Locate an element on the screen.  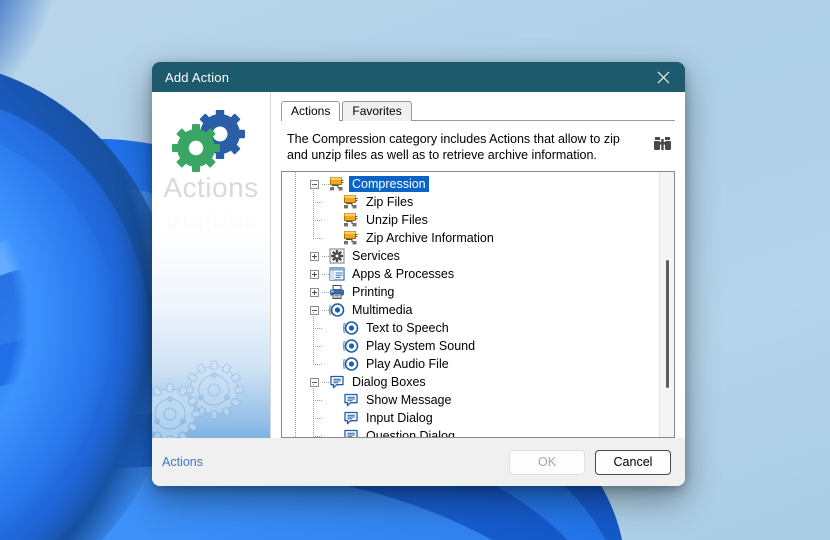
dialog-titlebar: Add Action is located at coordinates (418, 77).